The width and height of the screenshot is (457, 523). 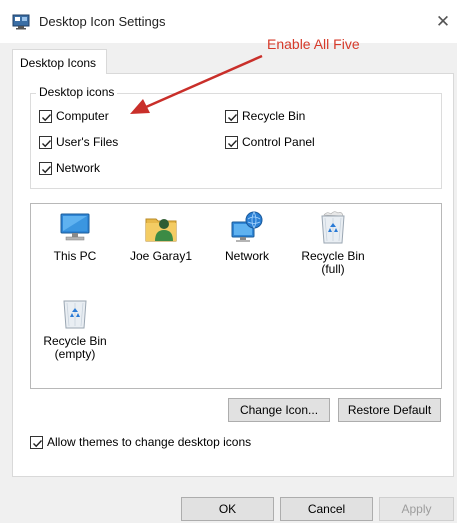 What do you see at coordinates (75, 314) in the screenshot?
I see `recycle-bin-empty-icon` at bounding box center [75, 314].